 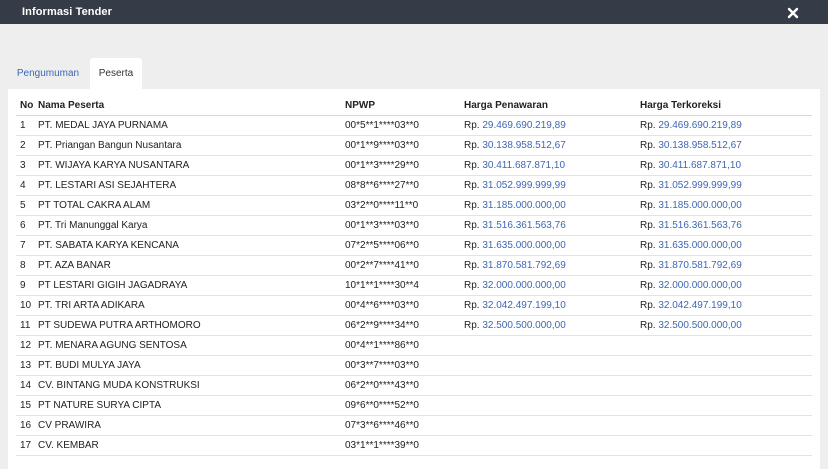 I want to click on amount-value: 32.042.497.199,10, so click(x=700, y=305).